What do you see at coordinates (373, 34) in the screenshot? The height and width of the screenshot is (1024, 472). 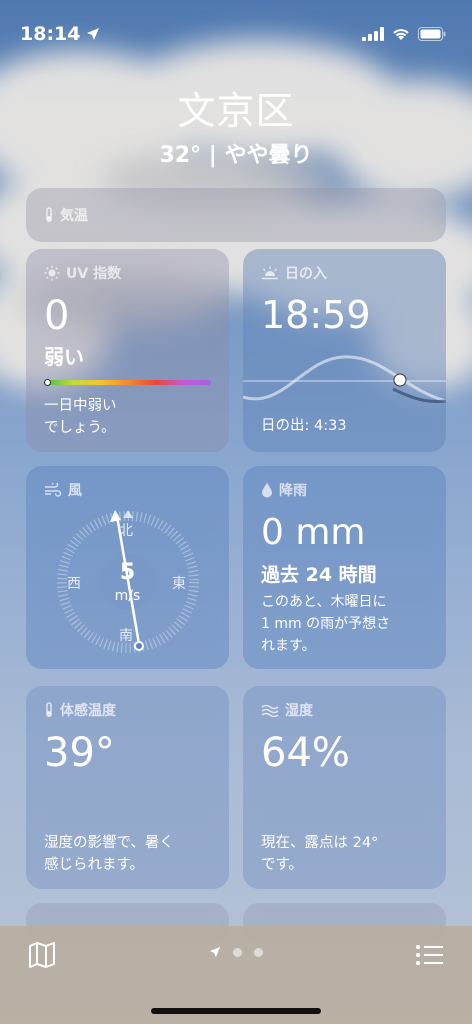 I see `signal-icon` at bounding box center [373, 34].